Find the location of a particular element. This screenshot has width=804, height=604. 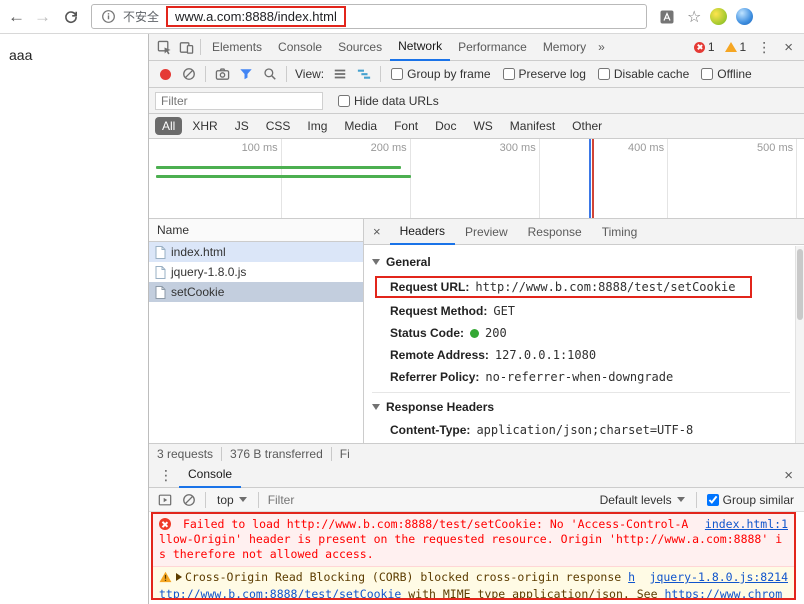

tab-headers: Headers is located at coordinates (422, 232).